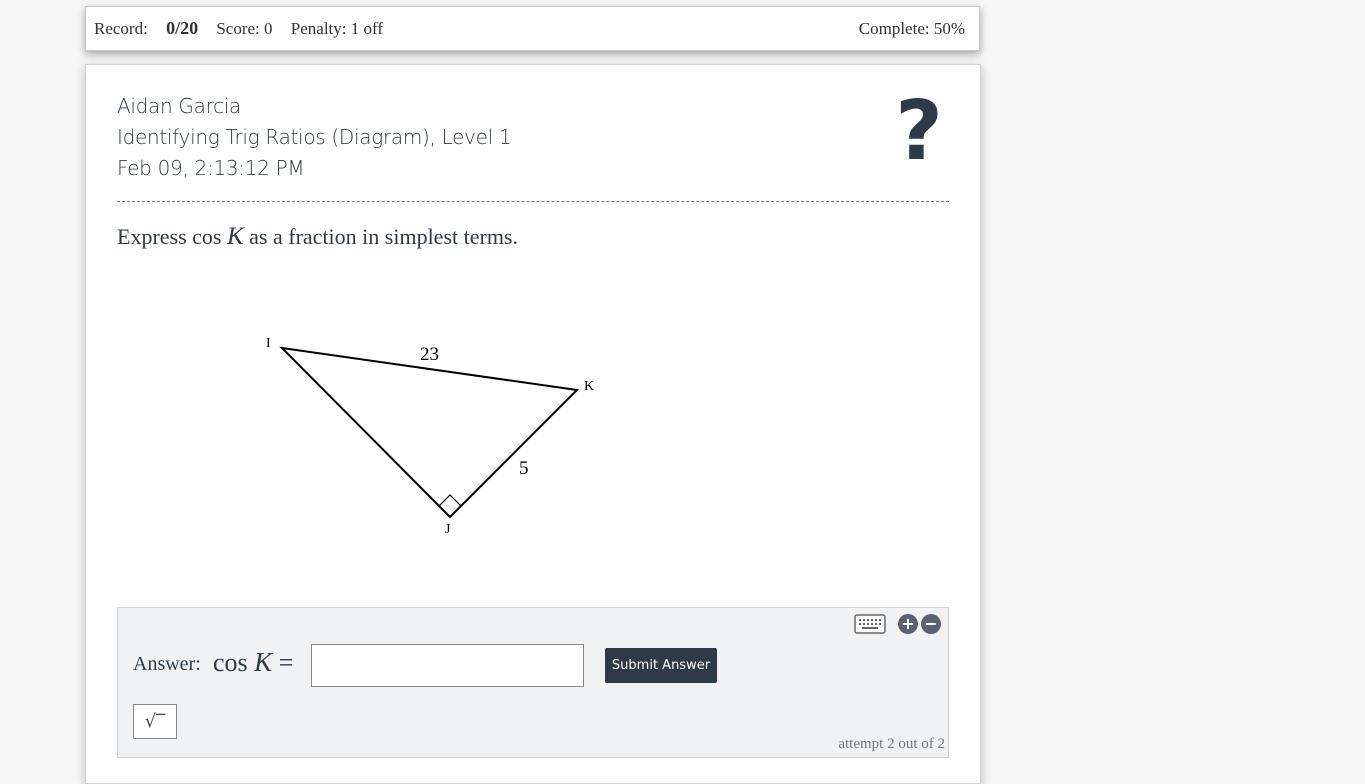  Describe the element at coordinates (155, 721) in the screenshot. I see `sqrt-button: √‾` at that location.